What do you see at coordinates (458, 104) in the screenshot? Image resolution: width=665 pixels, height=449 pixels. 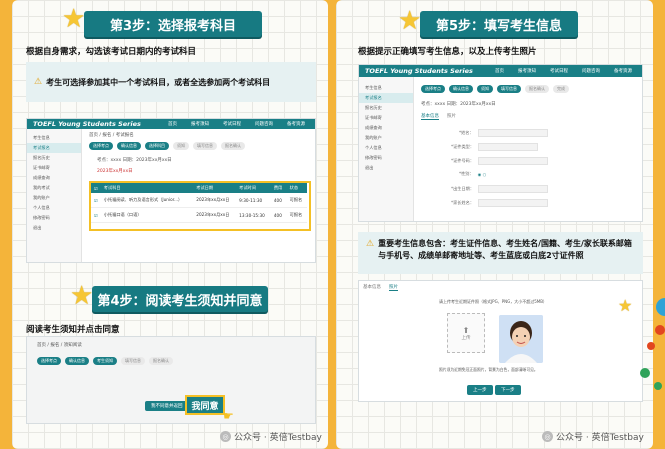 I see `exam-summary: 考点：xxxx 日期：2023年xx月xx日` at bounding box center [458, 104].